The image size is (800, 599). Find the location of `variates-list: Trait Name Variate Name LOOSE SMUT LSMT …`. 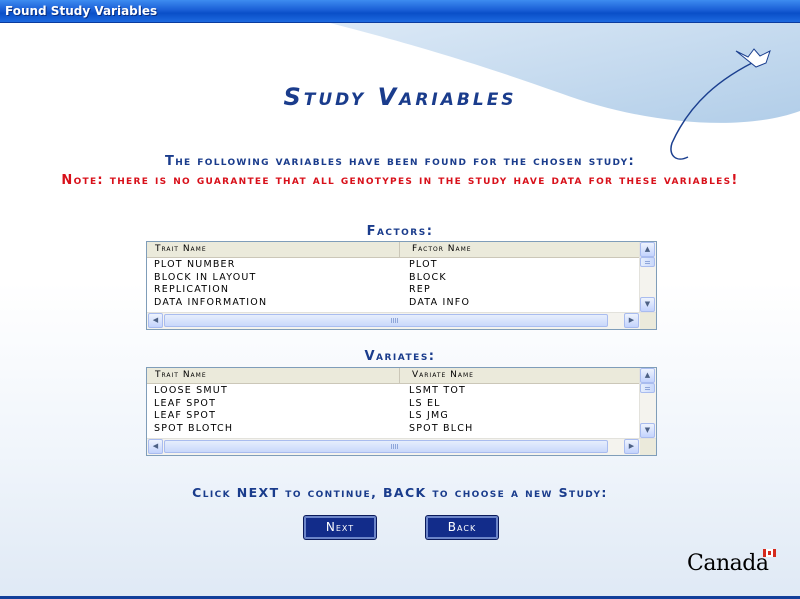

variates-list: Trait Name Variate Name LOOSE SMUT LSMT … is located at coordinates (401, 411).